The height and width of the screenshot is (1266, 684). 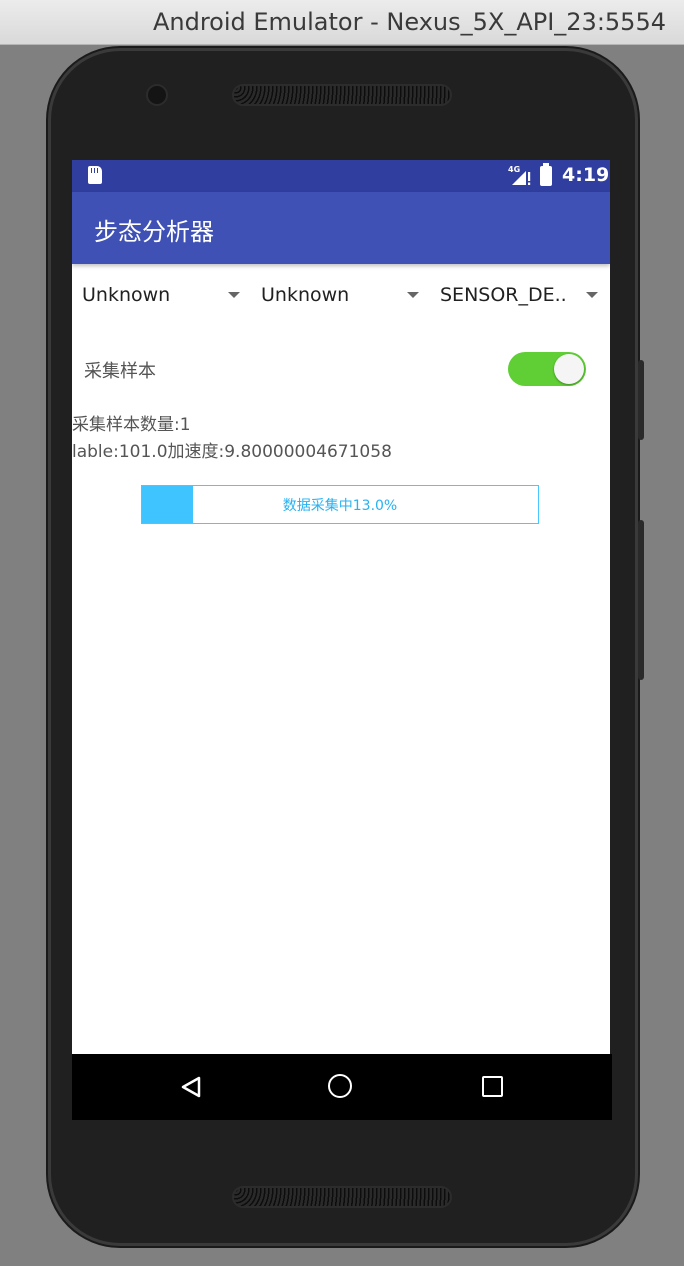 I want to click on sensor-reading-text: lable:101.0加速度:9.80000004671058, so click(x=232, y=452).